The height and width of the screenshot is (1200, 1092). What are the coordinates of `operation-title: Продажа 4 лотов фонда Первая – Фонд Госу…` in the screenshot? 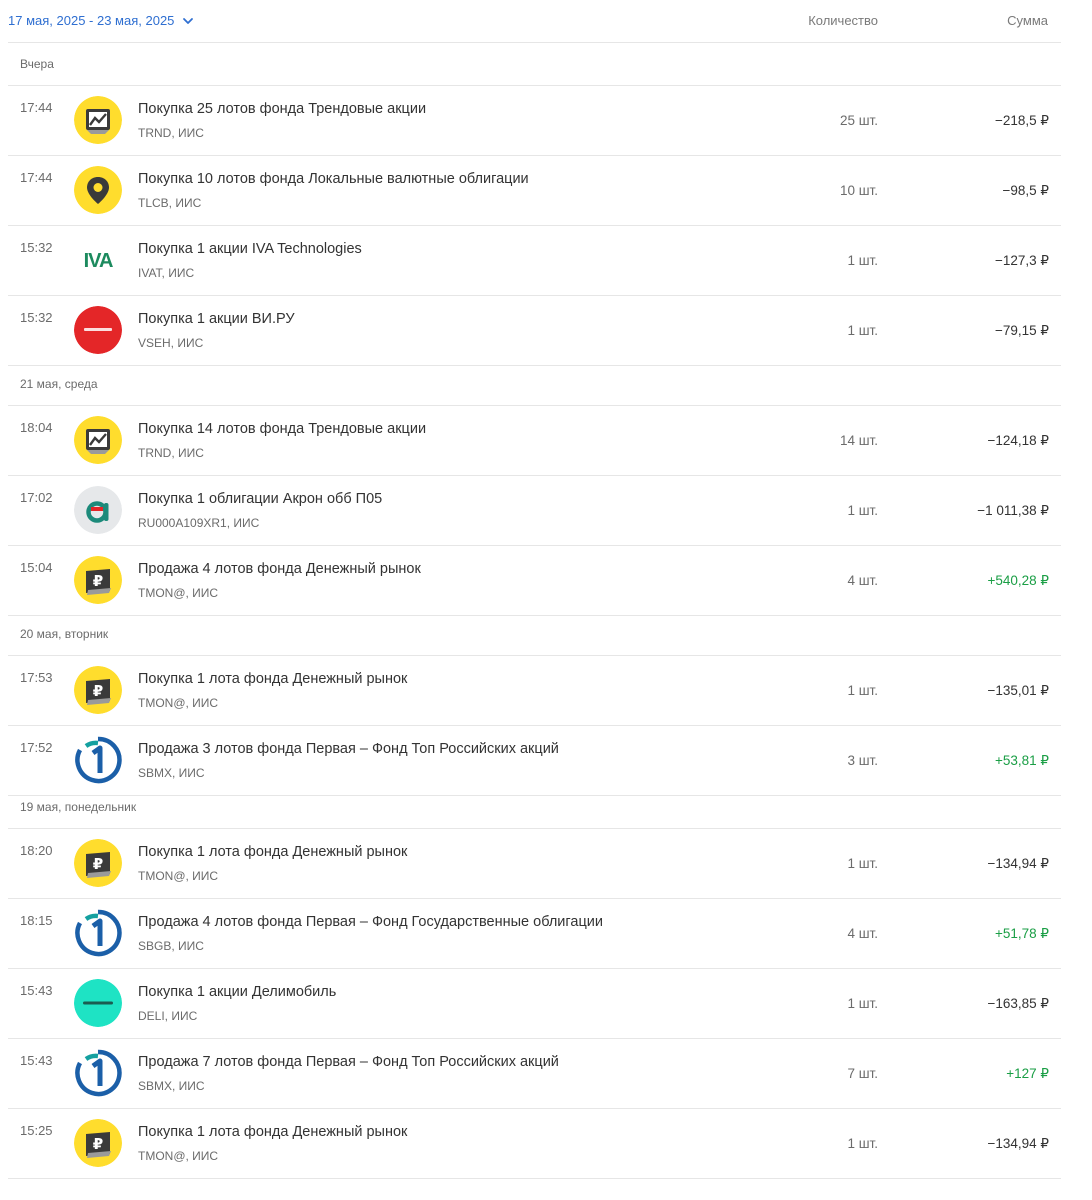 It's located at (370, 922).